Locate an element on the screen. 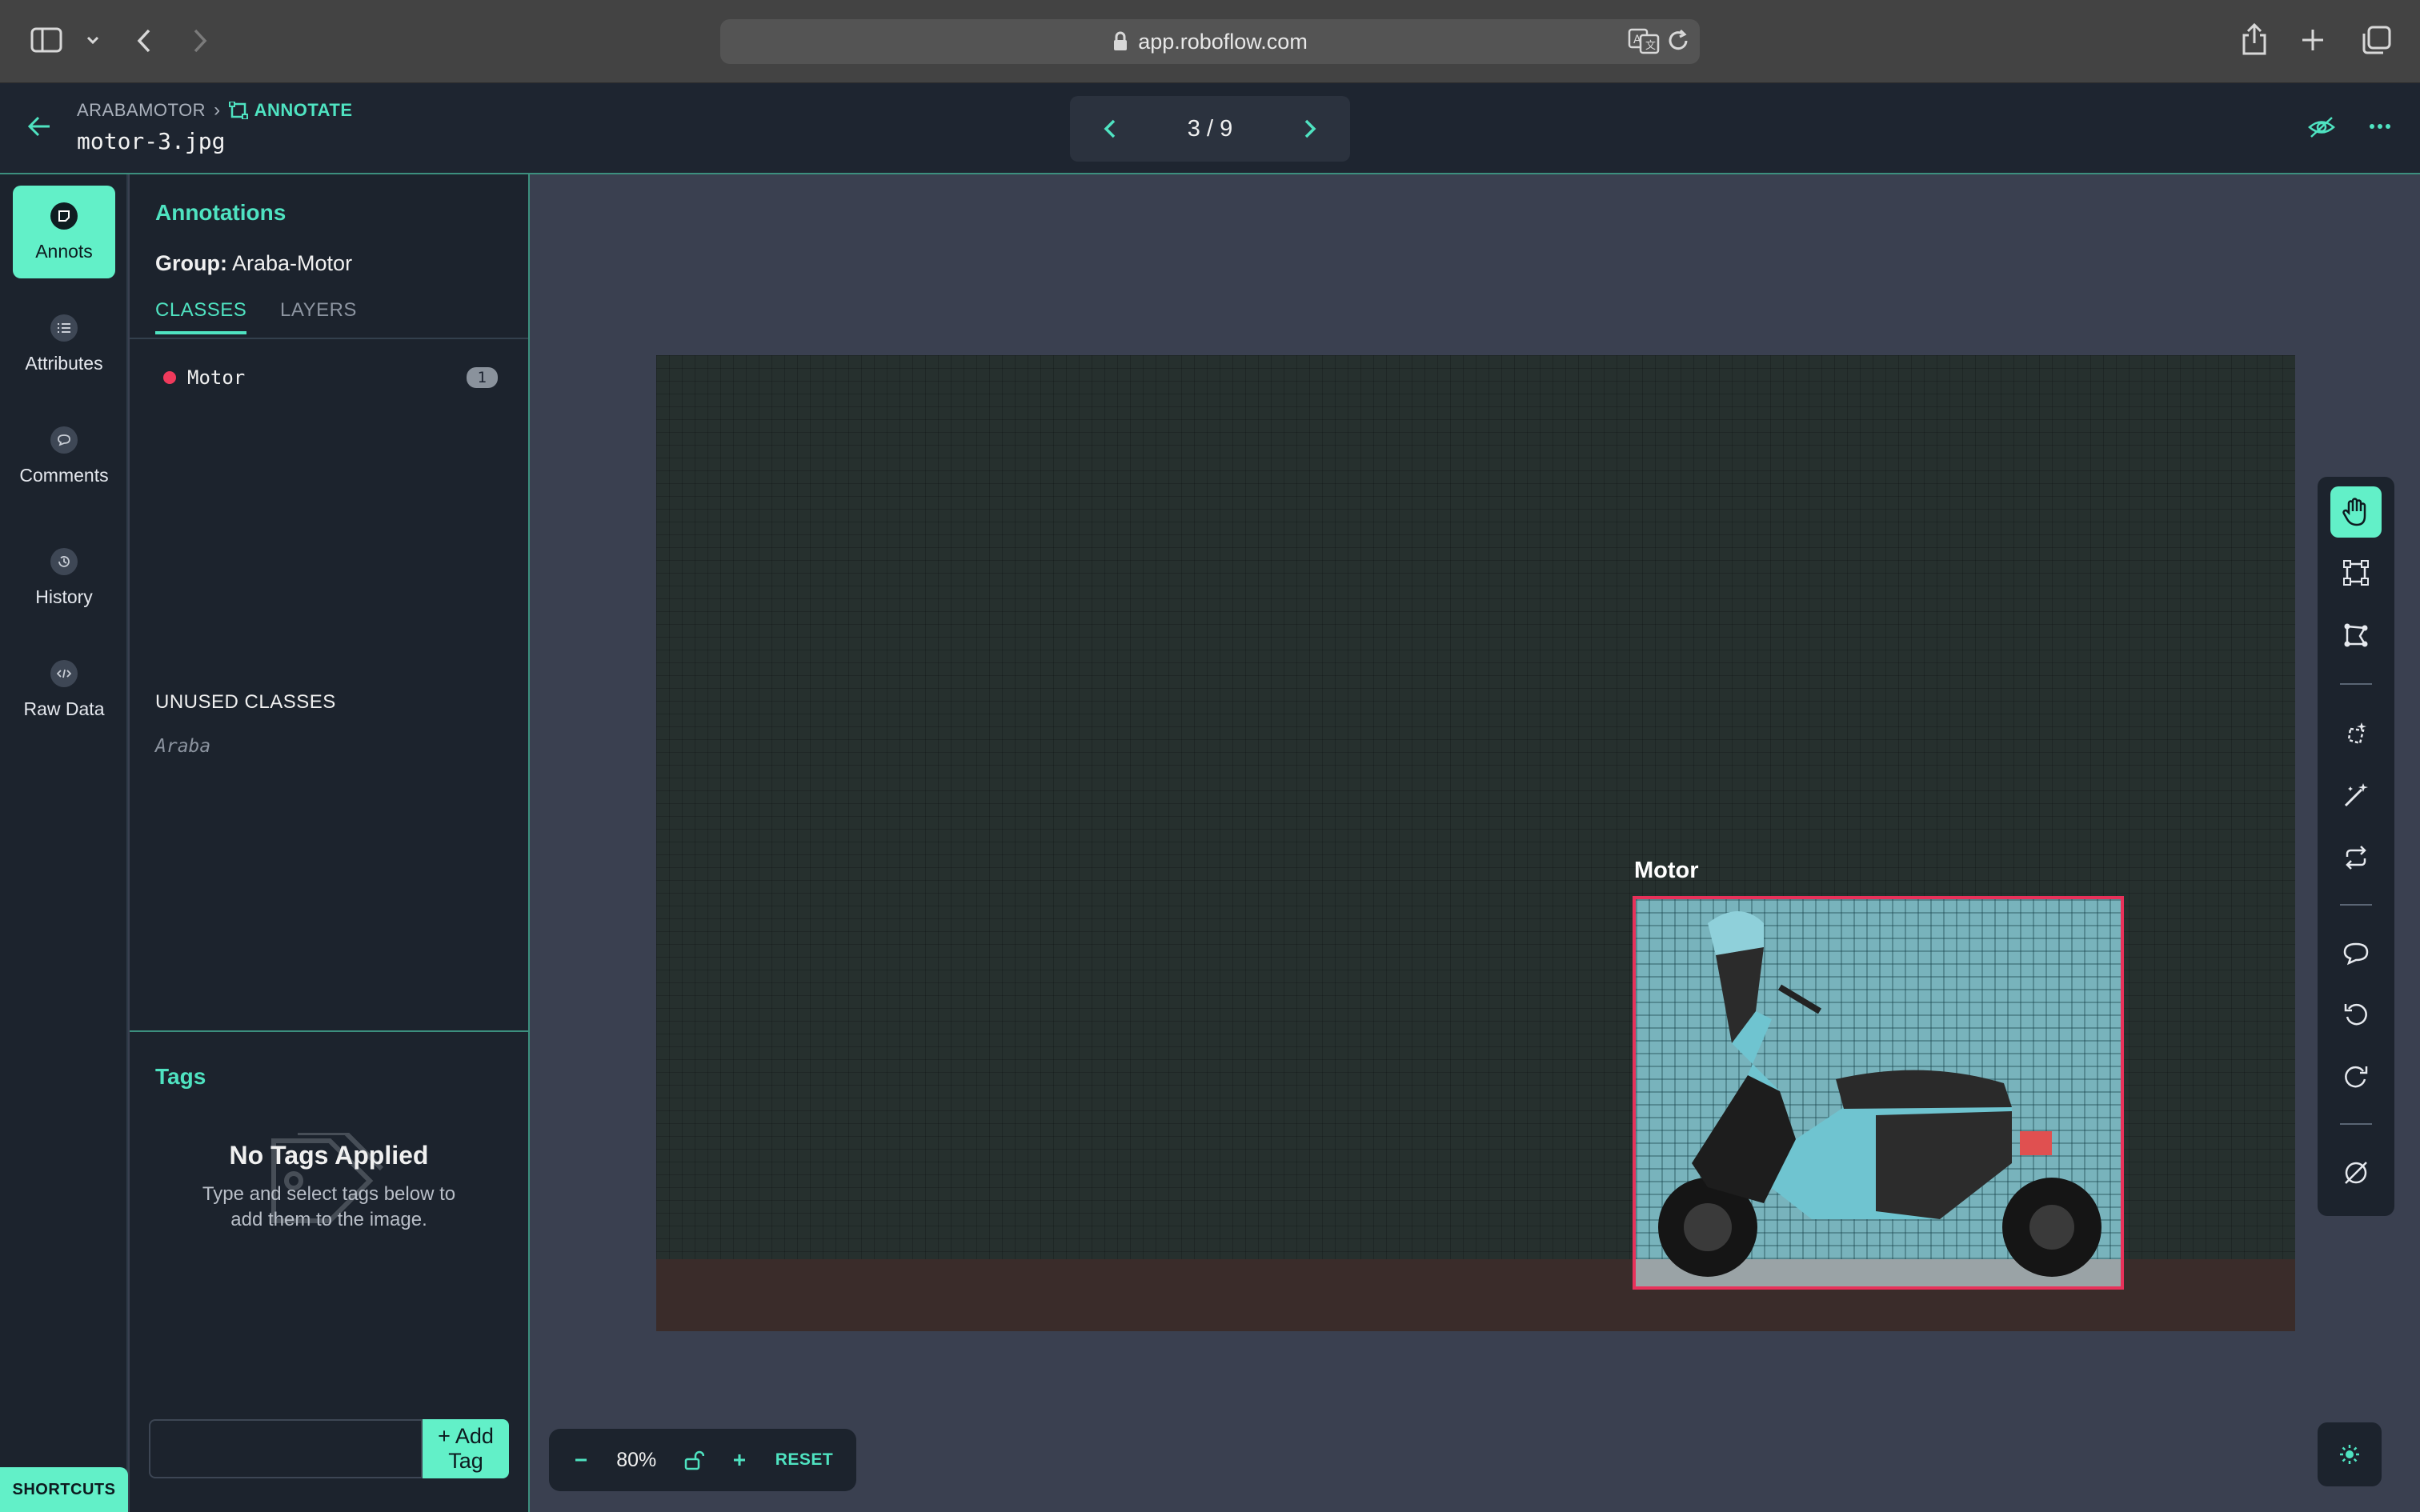 This screenshot has width=2420, height=1512. rail-item-annots: Annots is located at coordinates (64, 232).